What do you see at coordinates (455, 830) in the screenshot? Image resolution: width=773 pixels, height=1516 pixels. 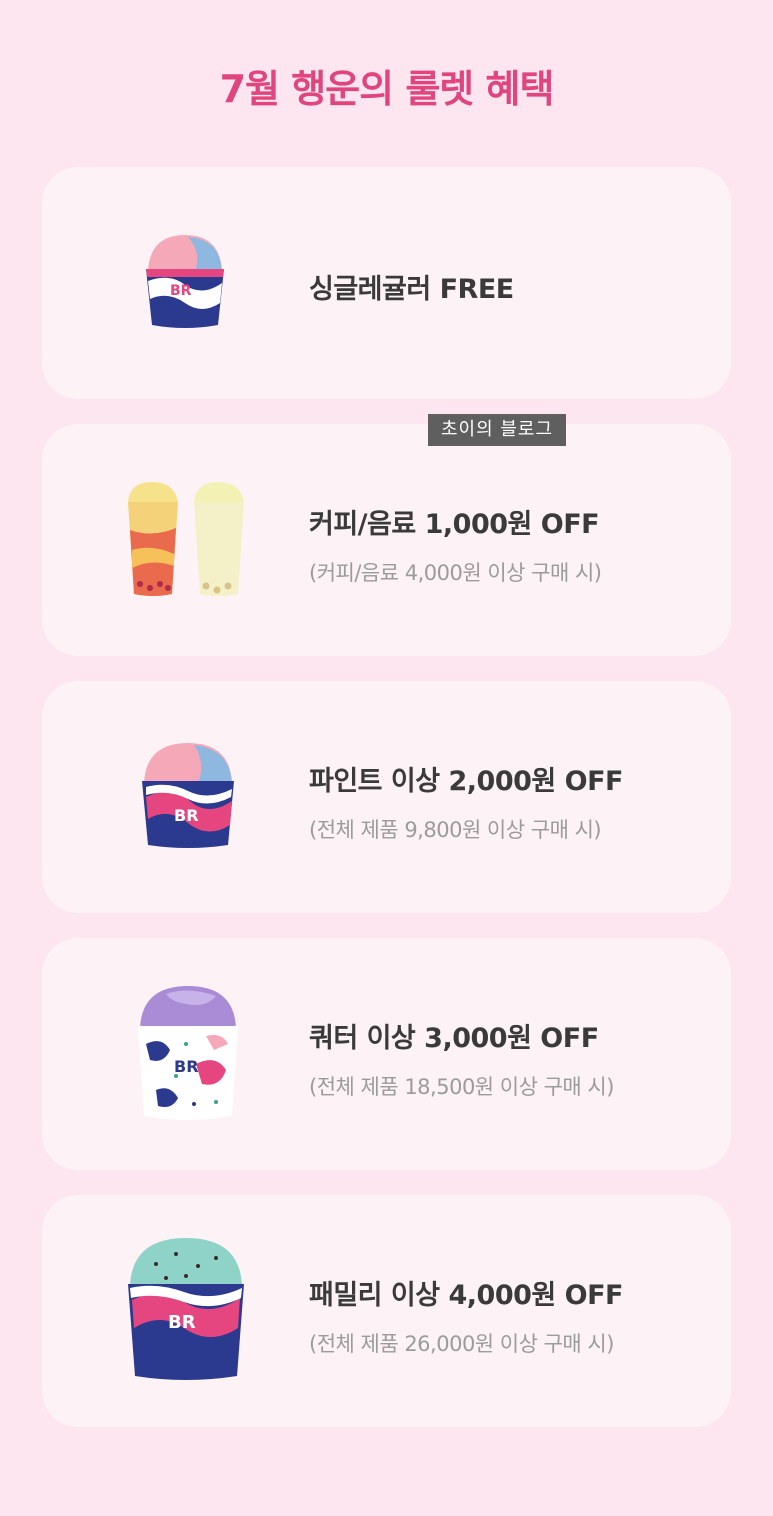 I see `benefit-condition: (전체 제품 9,800원 이상 구매 시)` at bounding box center [455, 830].